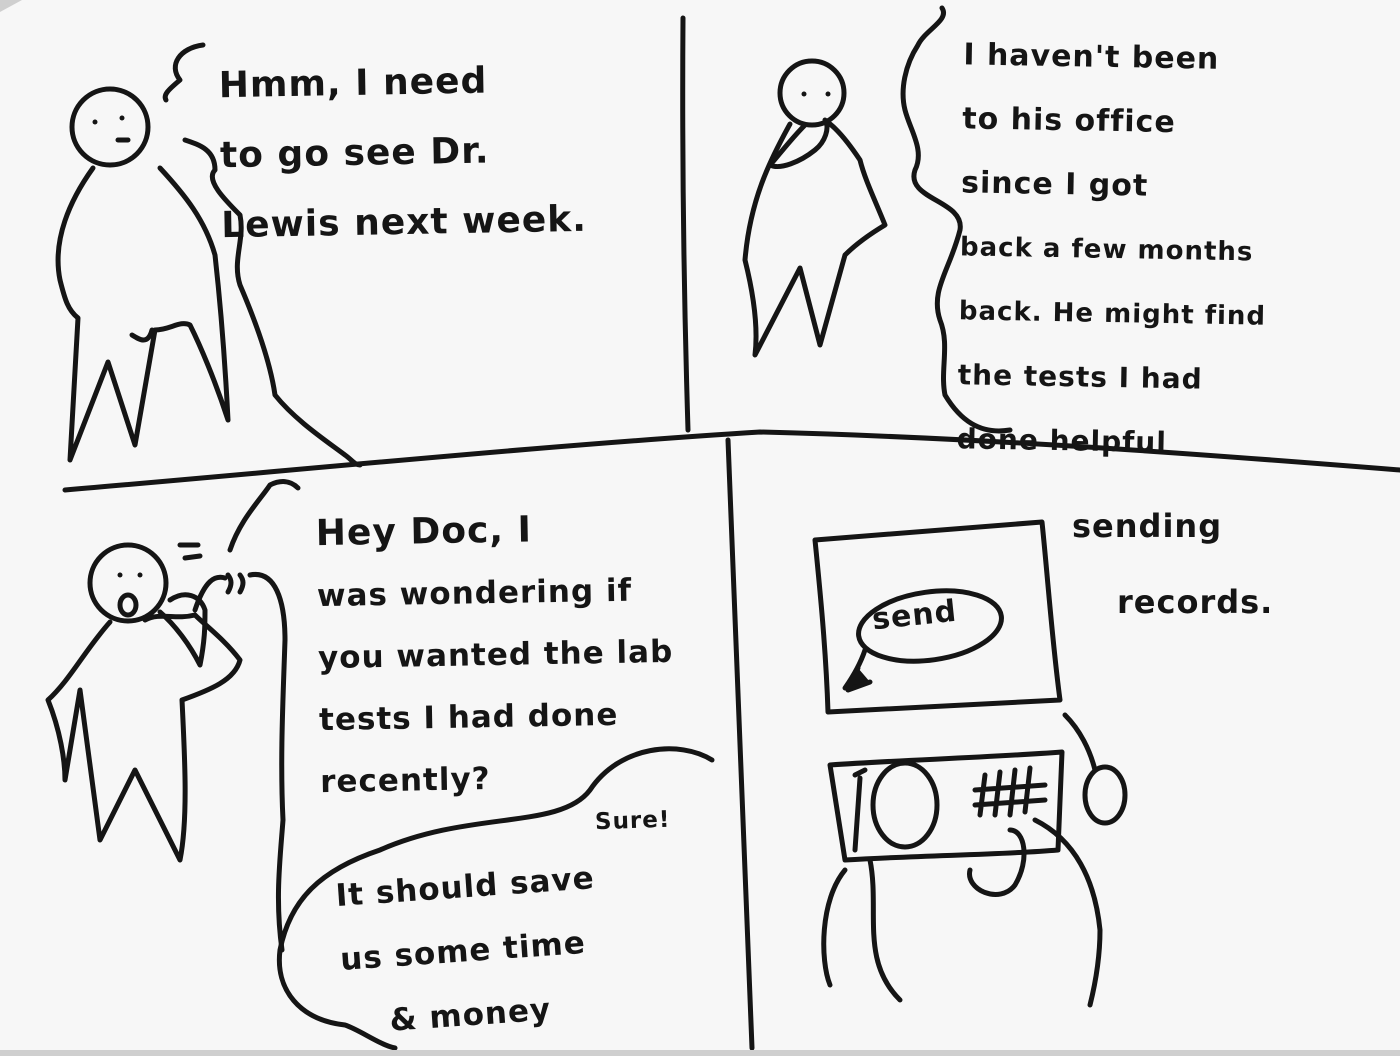 Image resolution: width=1400 pixels, height=1056 pixels. I want to click on panel-3-reply-intro: Sure!, so click(632, 821).